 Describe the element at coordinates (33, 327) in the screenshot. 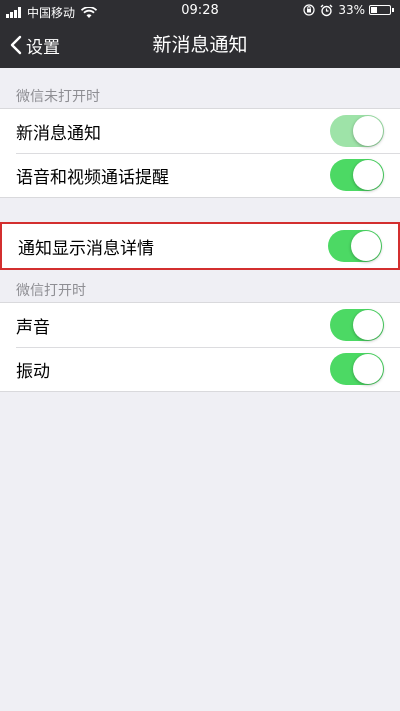

I see `row-label: 声音` at that location.